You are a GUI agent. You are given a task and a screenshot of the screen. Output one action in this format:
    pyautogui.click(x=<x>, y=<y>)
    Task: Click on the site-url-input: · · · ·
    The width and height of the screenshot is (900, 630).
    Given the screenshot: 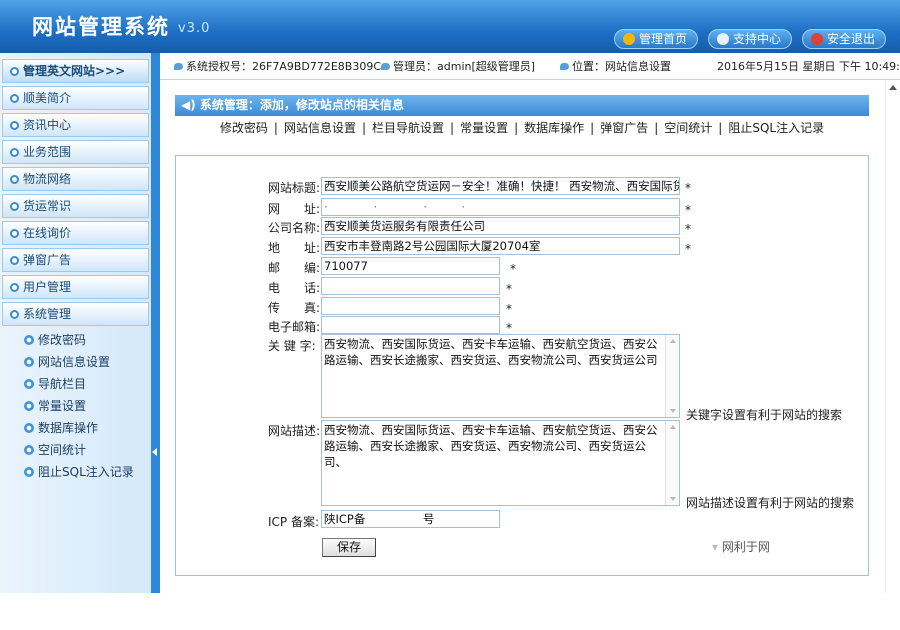 What is the action you would take?
    pyautogui.click(x=500, y=207)
    